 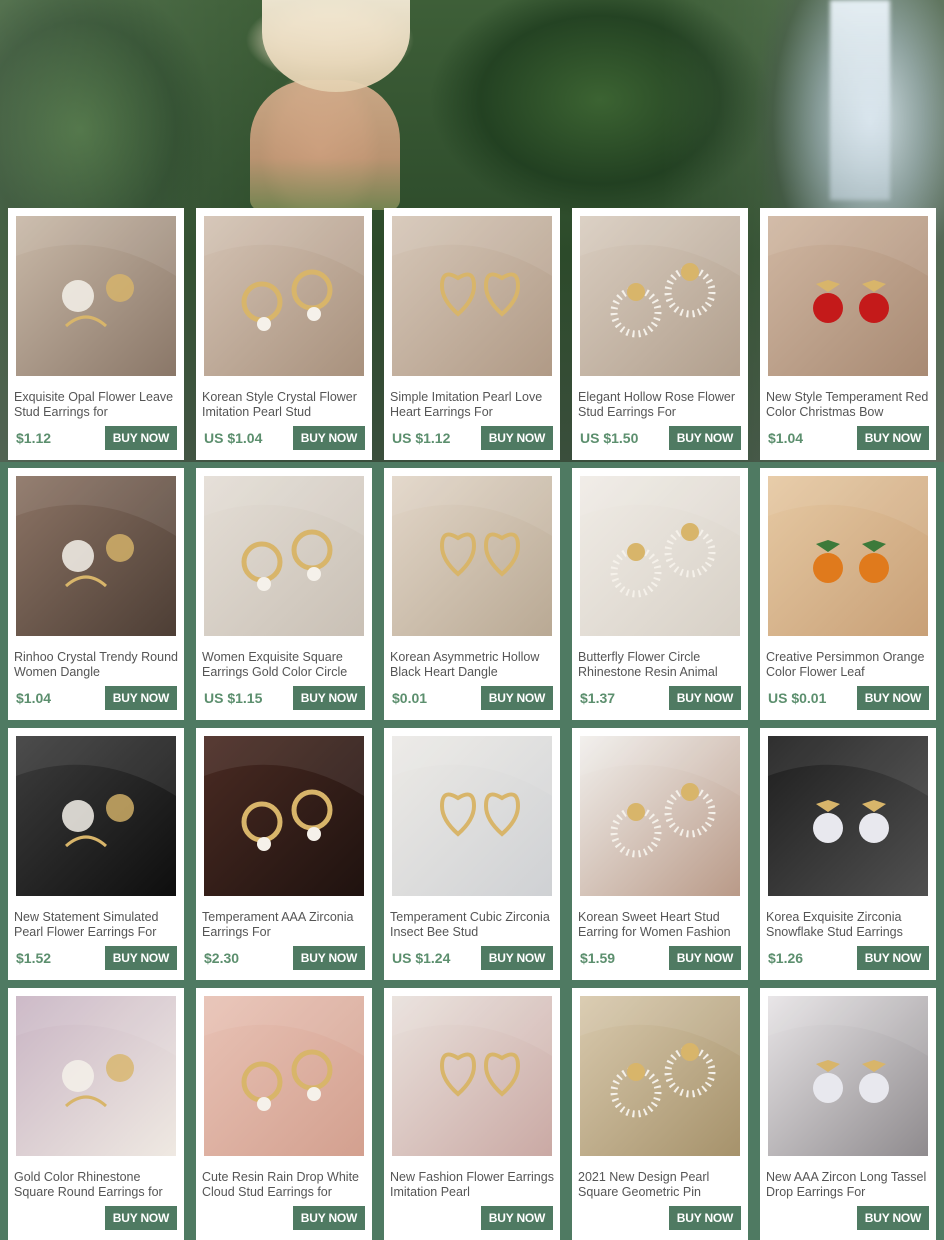 I want to click on product-price: $1.59, so click(x=598, y=958).